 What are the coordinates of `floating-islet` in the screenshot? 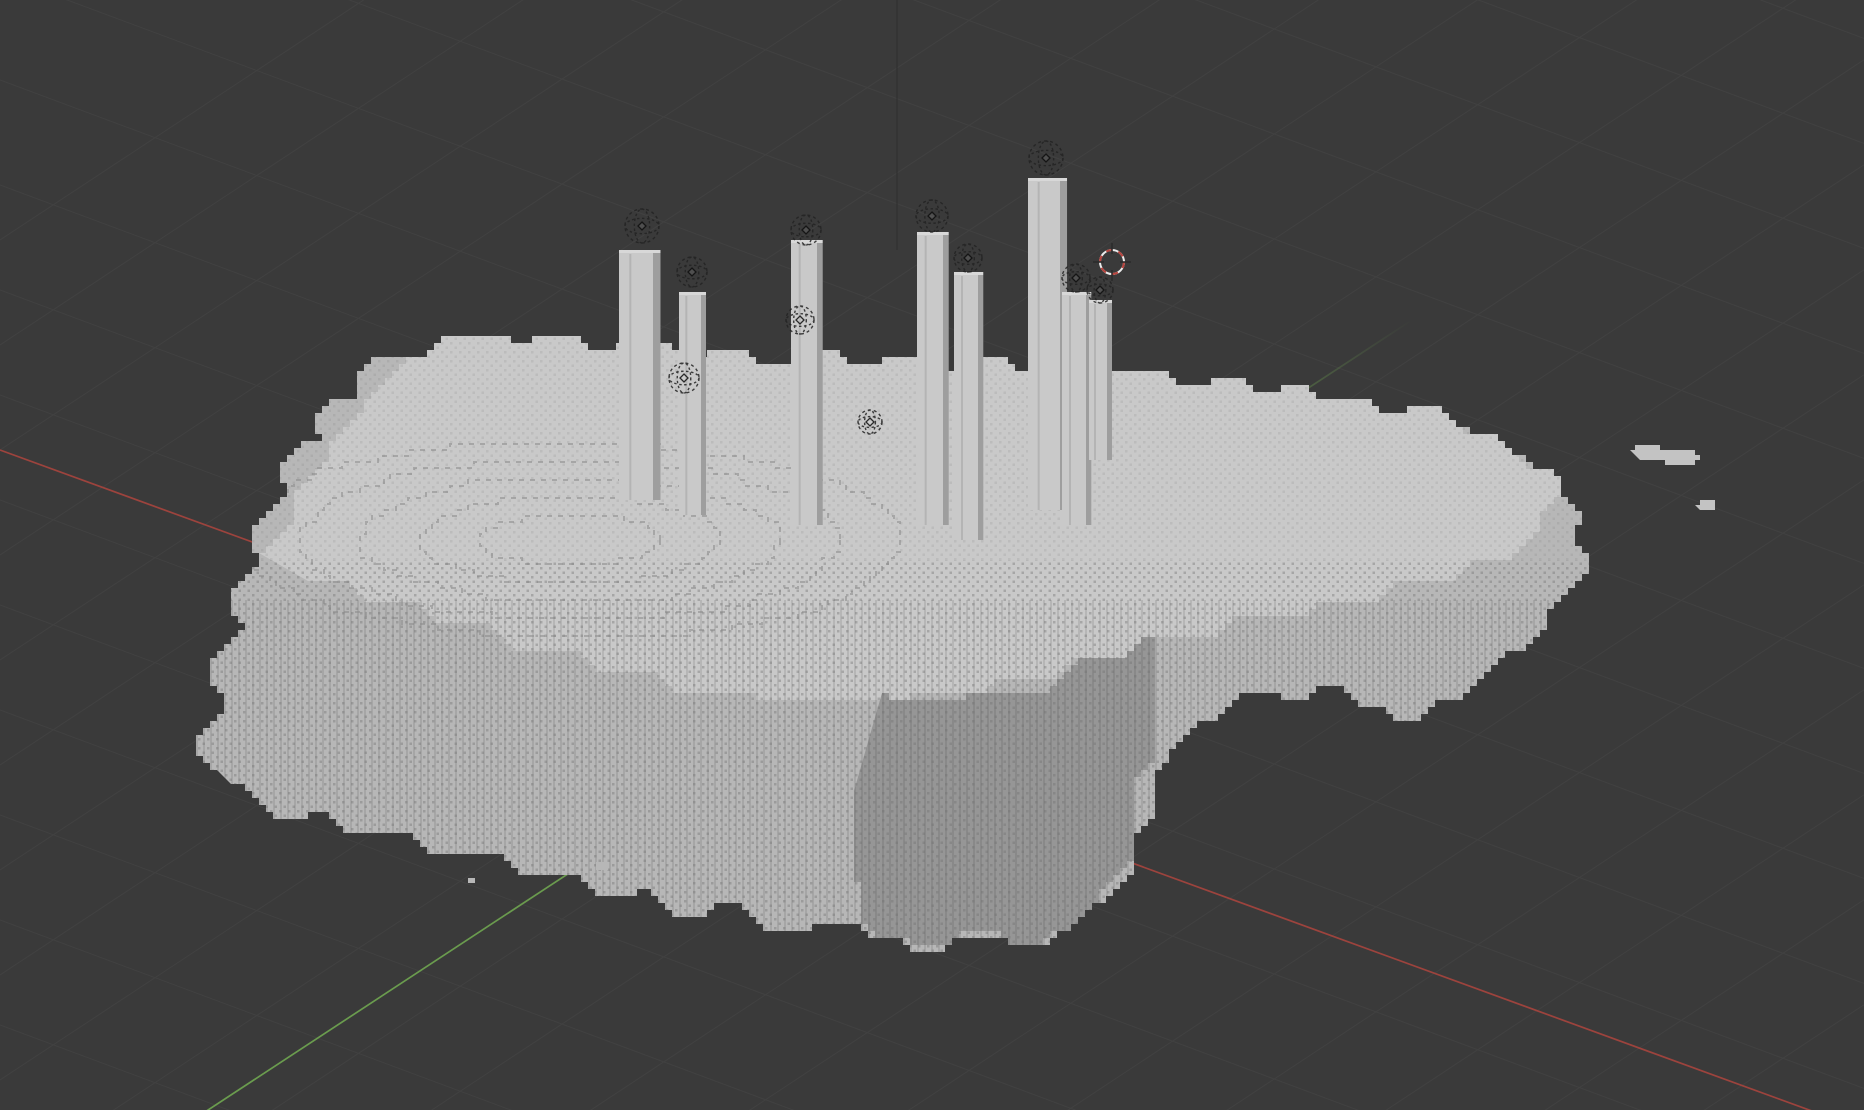 It's located at (1665, 455).